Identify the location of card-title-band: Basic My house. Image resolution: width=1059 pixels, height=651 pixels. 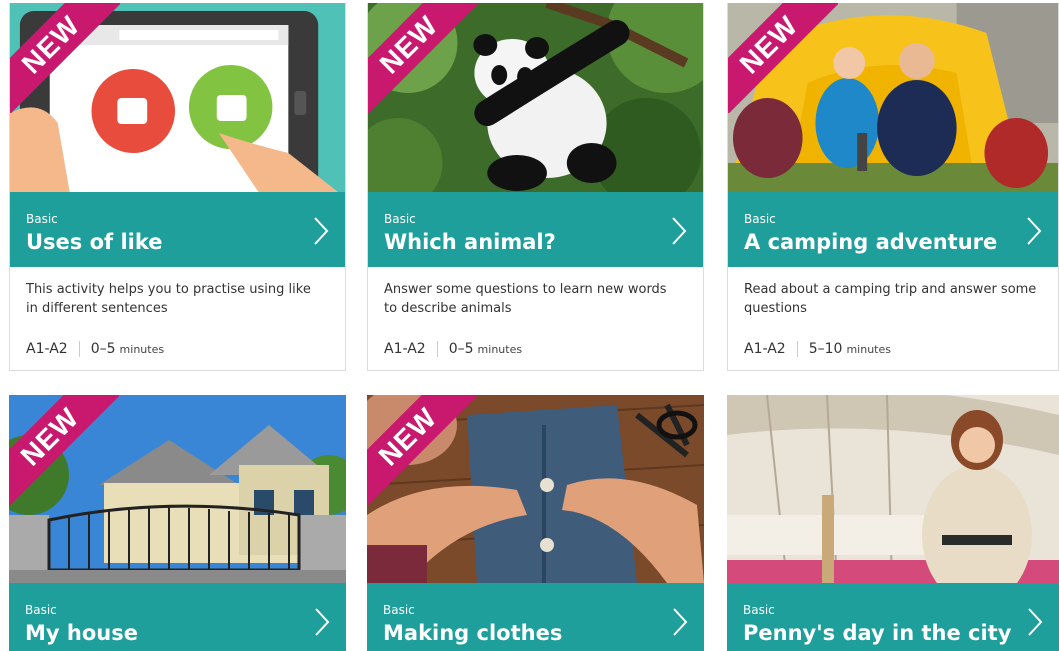
(177, 617).